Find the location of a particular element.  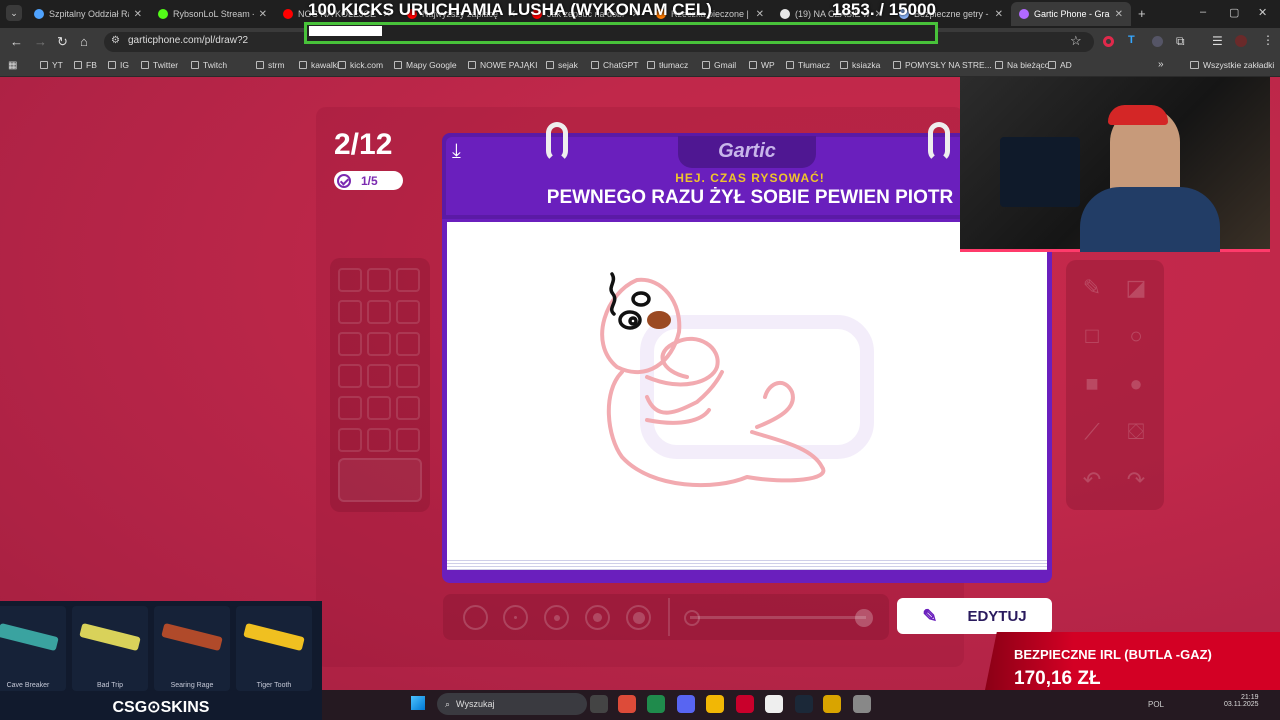

bucket-icon: ⛋ is located at coordinates (1136, 432).